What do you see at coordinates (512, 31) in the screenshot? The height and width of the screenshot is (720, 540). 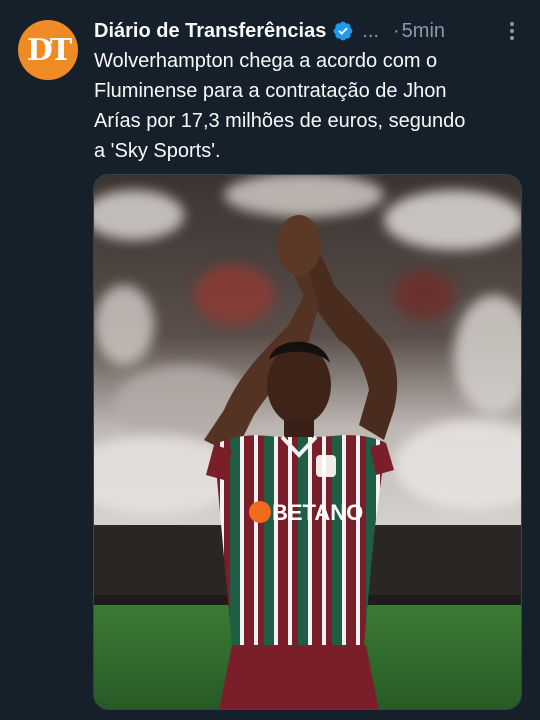 I see `more-options-icon` at bounding box center [512, 31].